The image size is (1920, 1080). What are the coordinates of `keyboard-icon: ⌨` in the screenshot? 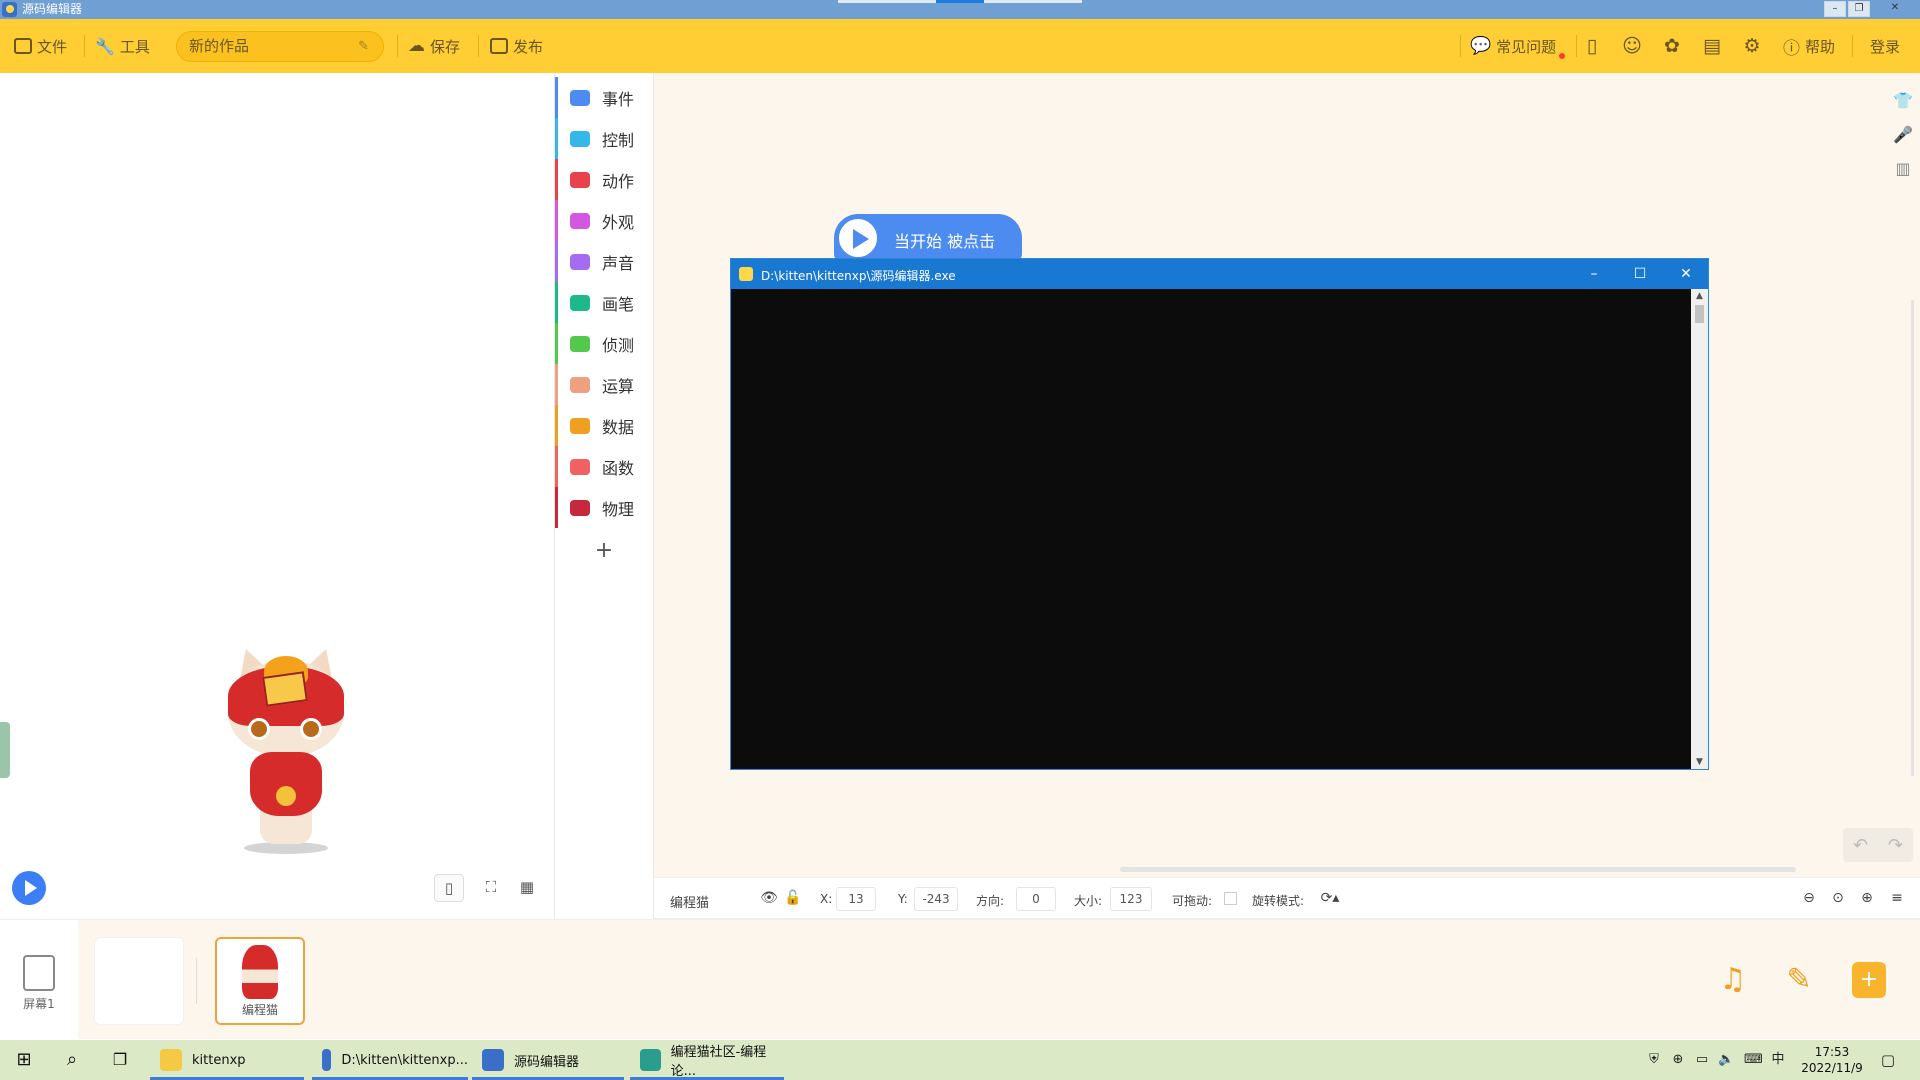 It's located at (1753, 1060).